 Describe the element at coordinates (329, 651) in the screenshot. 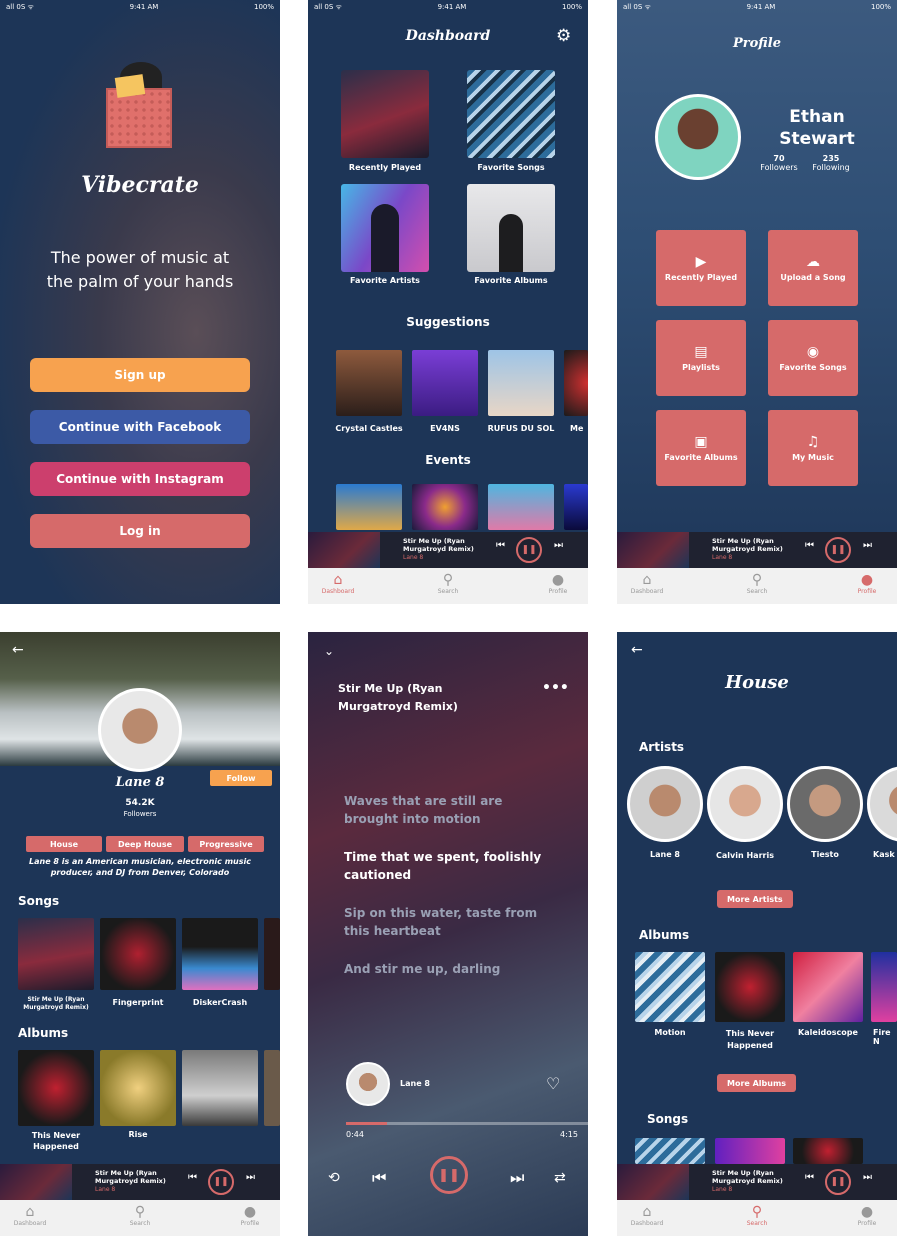

I see `collapse-chevron-icon: ⌄` at that location.